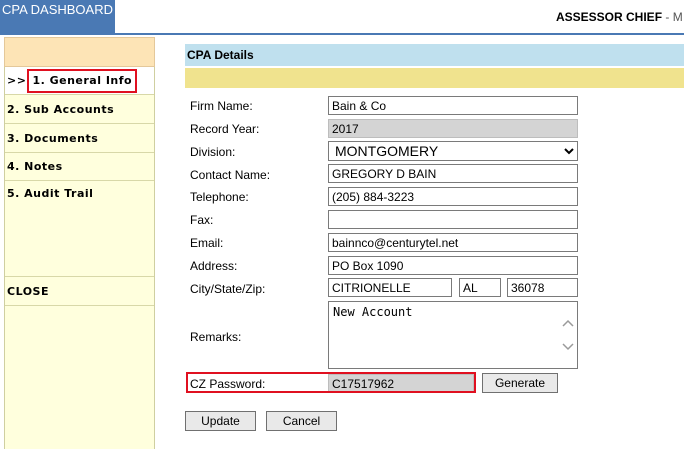 This screenshot has width=684, height=449. What do you see at coordinates (453, 105) in the screenshot?
I see `firm-name-input` at bounding box center [453, 105].